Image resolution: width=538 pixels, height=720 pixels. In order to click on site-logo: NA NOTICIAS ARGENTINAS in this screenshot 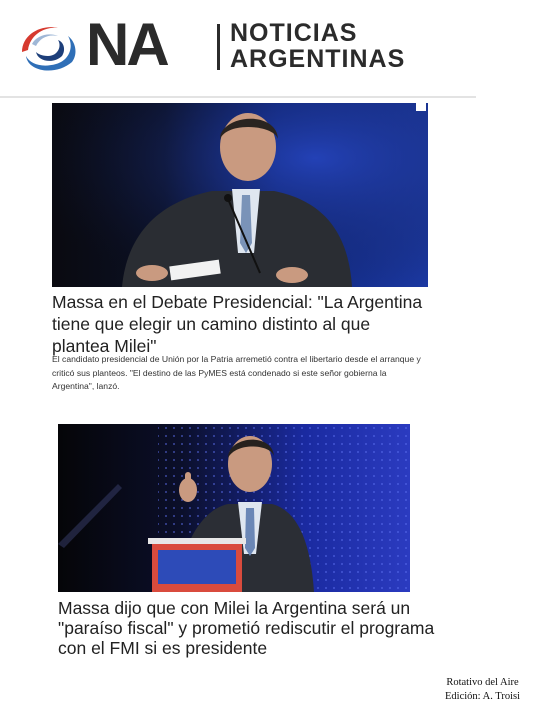, I will do `click(244, 44)`.